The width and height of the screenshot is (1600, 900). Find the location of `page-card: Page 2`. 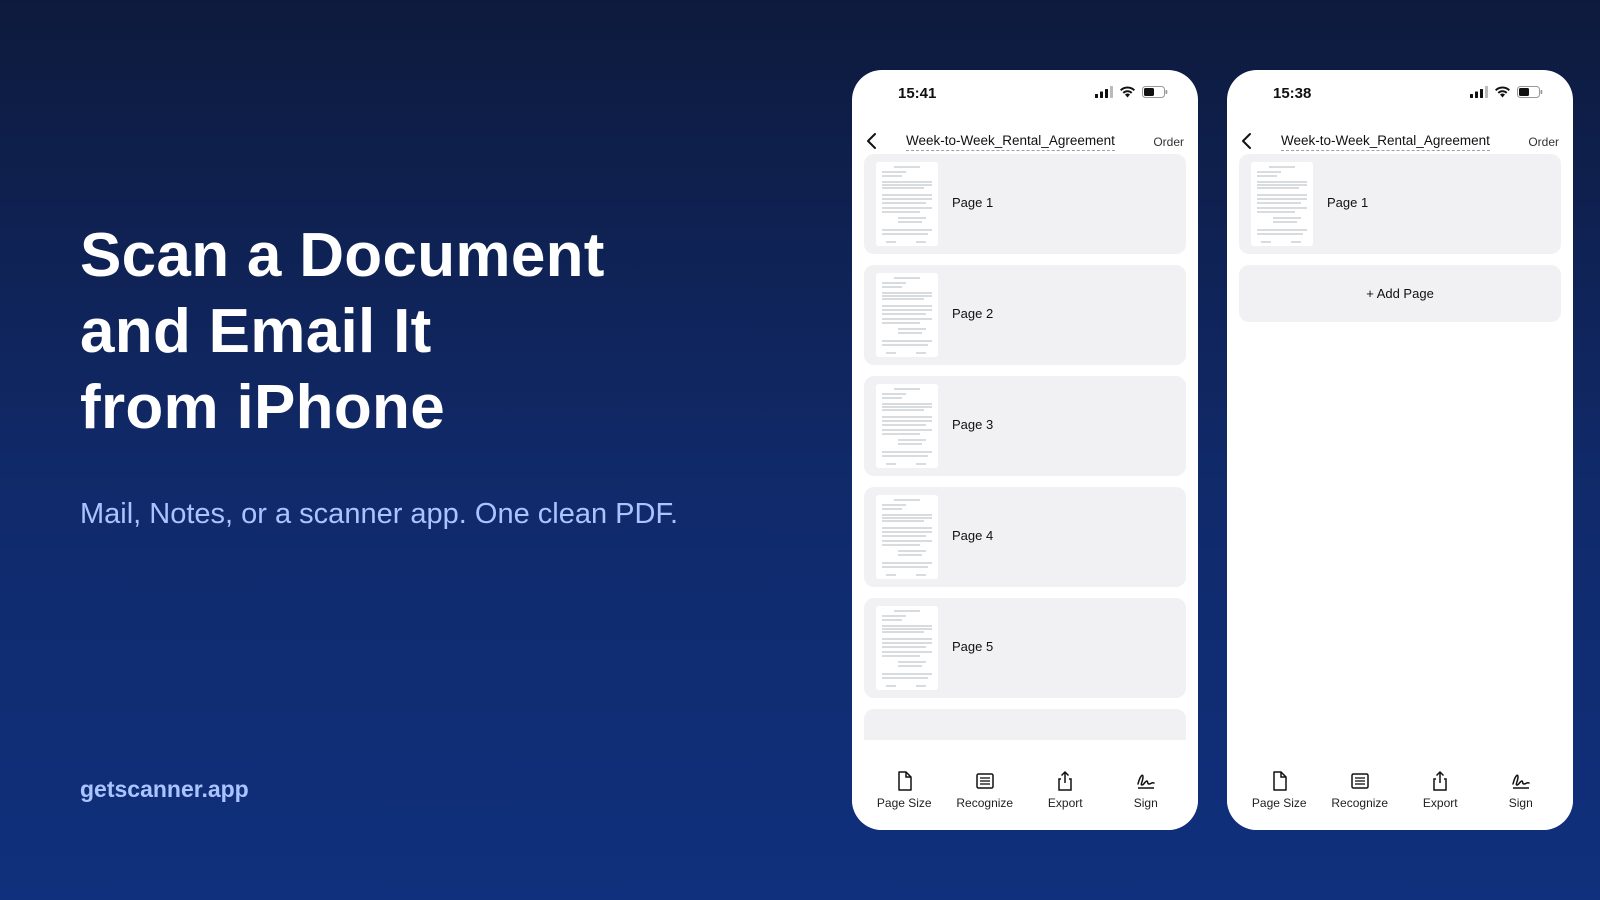

page-card: Page 2 is located at coordinates (1025, 315).